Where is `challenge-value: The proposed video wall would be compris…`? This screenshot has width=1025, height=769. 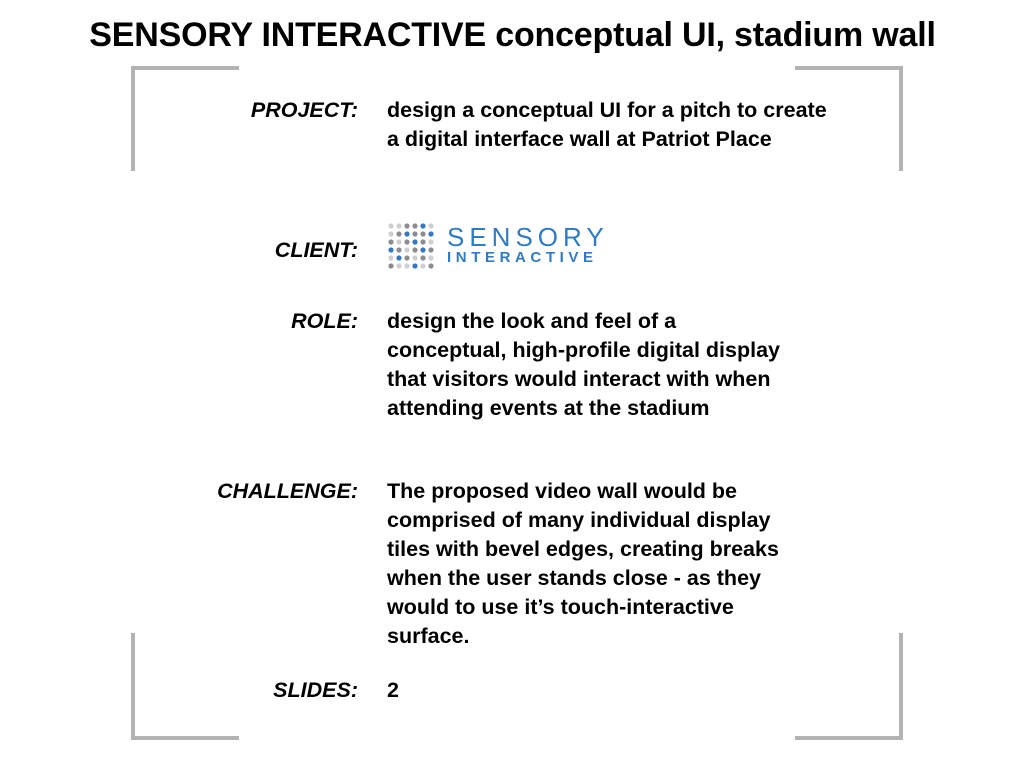
challenge-value: The proposed video wall would be compris… is located at coordinates (583, 563).